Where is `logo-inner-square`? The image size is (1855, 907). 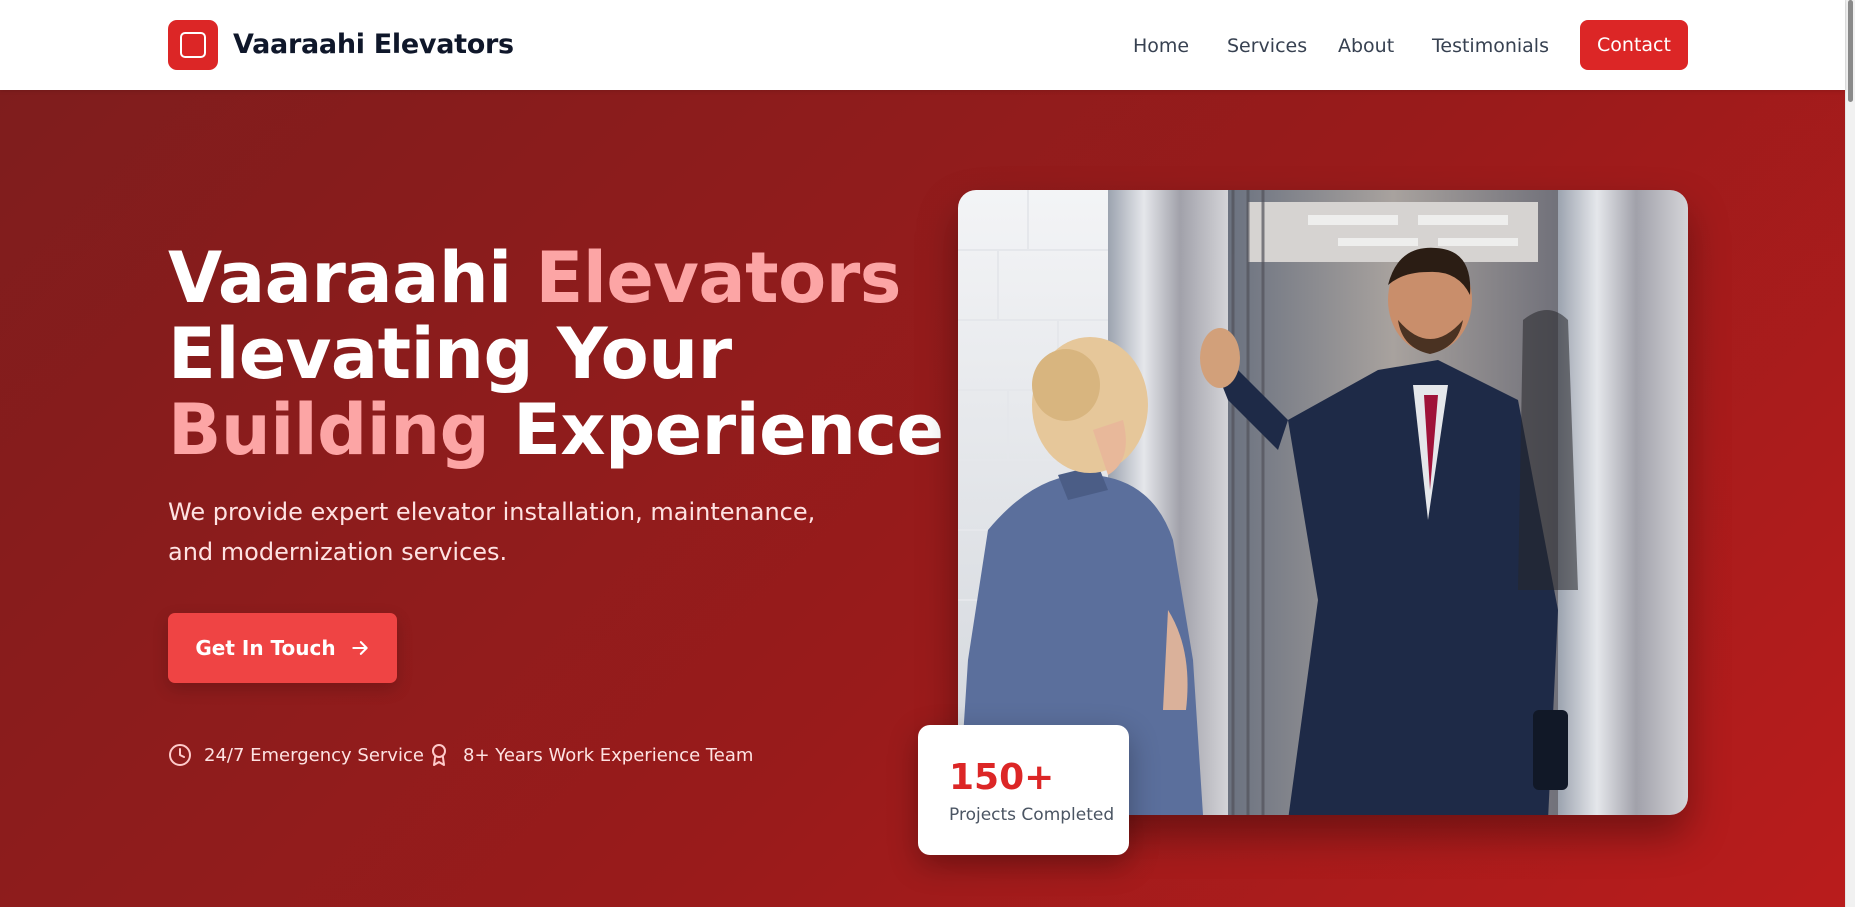 logo-inner-square is located at coordinates (193, 45).